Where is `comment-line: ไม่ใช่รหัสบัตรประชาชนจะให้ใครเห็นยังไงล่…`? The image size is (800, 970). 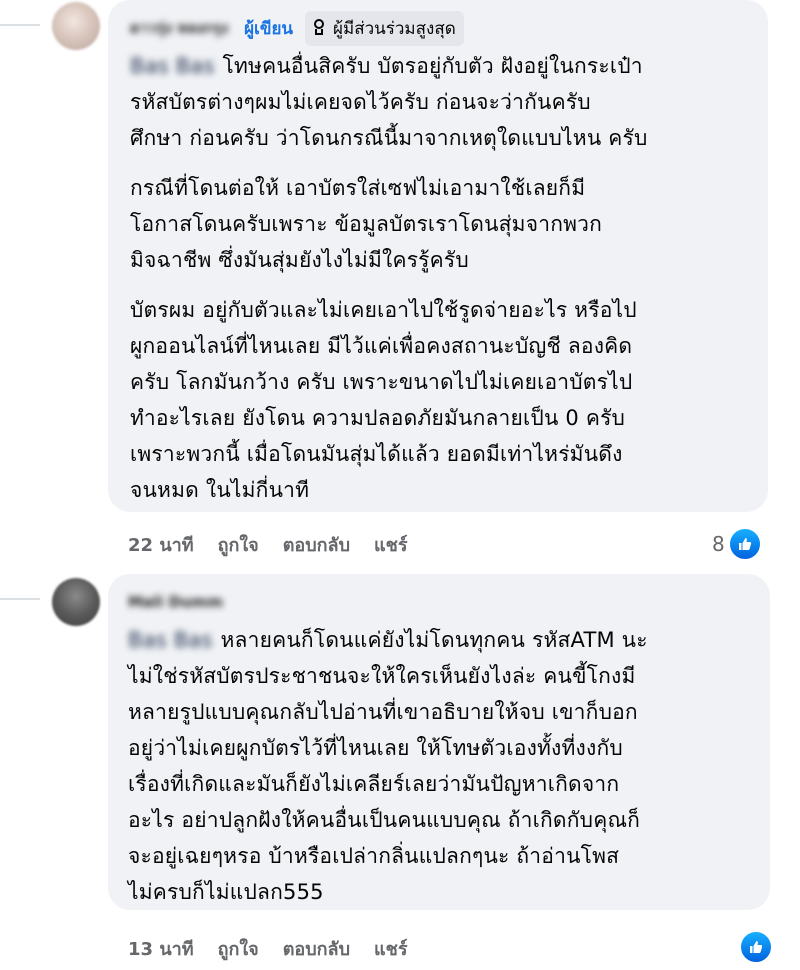
comment-line: ไม่ใช่รหัสบัตรประชาชนจะให้ใครเห็นยังไงล่… is located at coordinates (382, 676).